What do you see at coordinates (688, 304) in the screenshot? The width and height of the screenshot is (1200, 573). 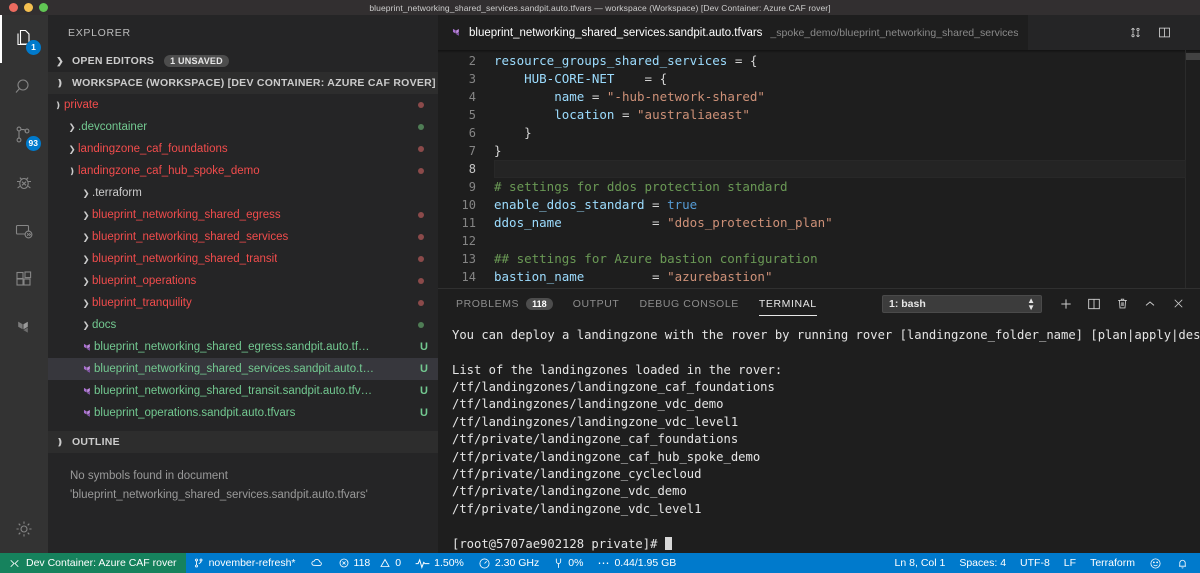 I see `tab-debug-console: DEBUG CONSOLE` at bounding box center [688, 304].